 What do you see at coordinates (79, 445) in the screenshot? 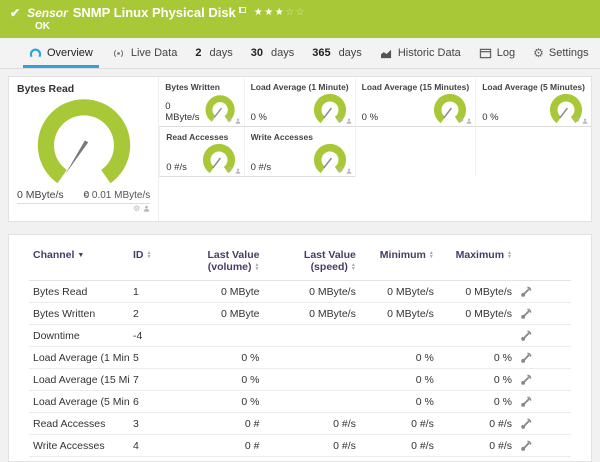
I see `channel-name: Write Accesses` at bounding box center [79, 445].